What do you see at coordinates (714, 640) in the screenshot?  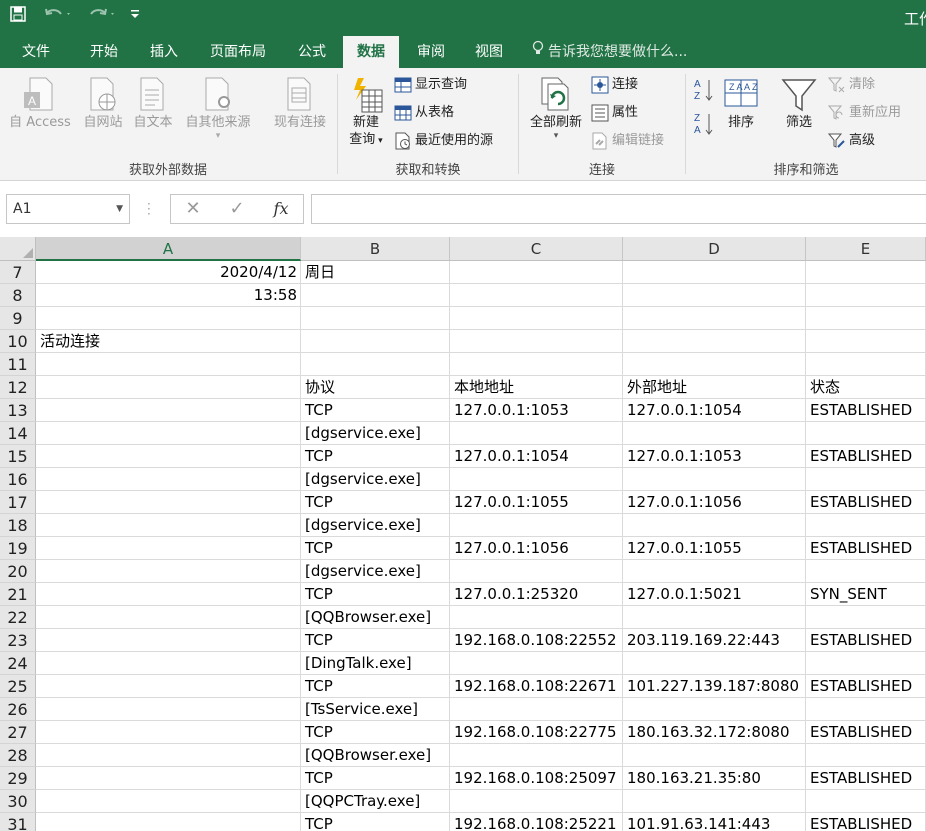 I see `cell-d23: 203.119.169.22:443` at bounding box center [714, 640].